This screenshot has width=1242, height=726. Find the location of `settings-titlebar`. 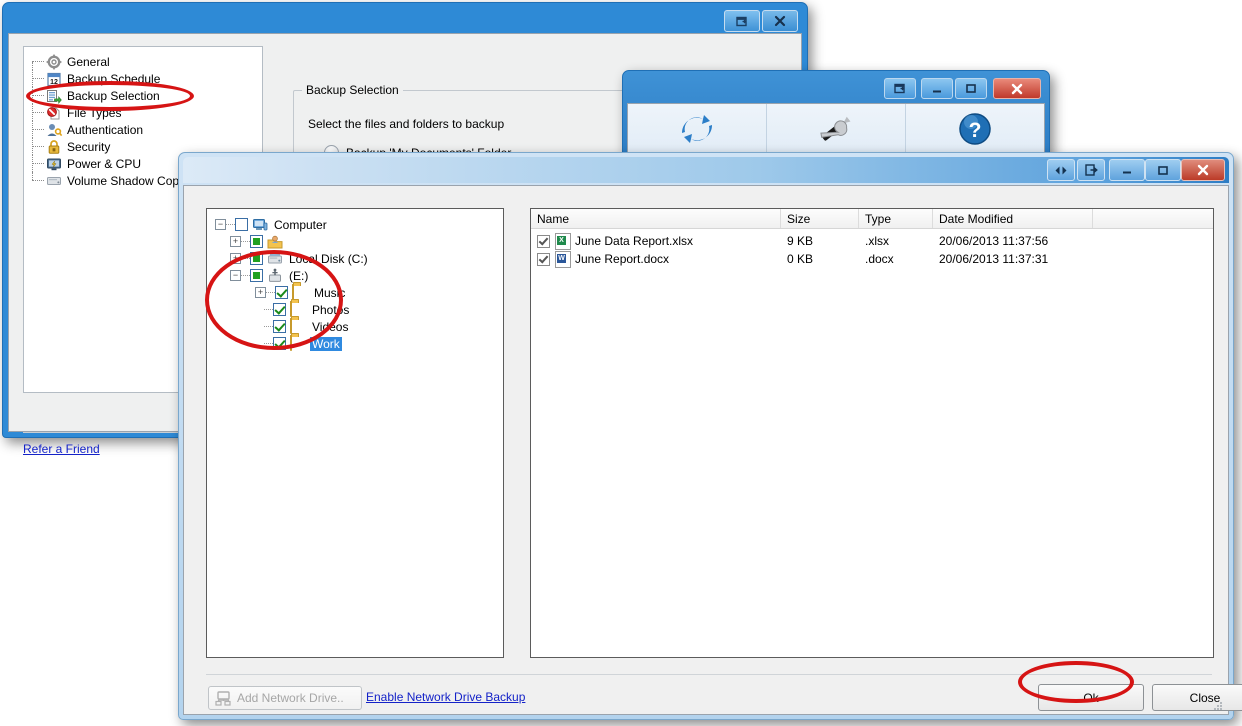

settings-titlebar is located at coordinates (405, 20).